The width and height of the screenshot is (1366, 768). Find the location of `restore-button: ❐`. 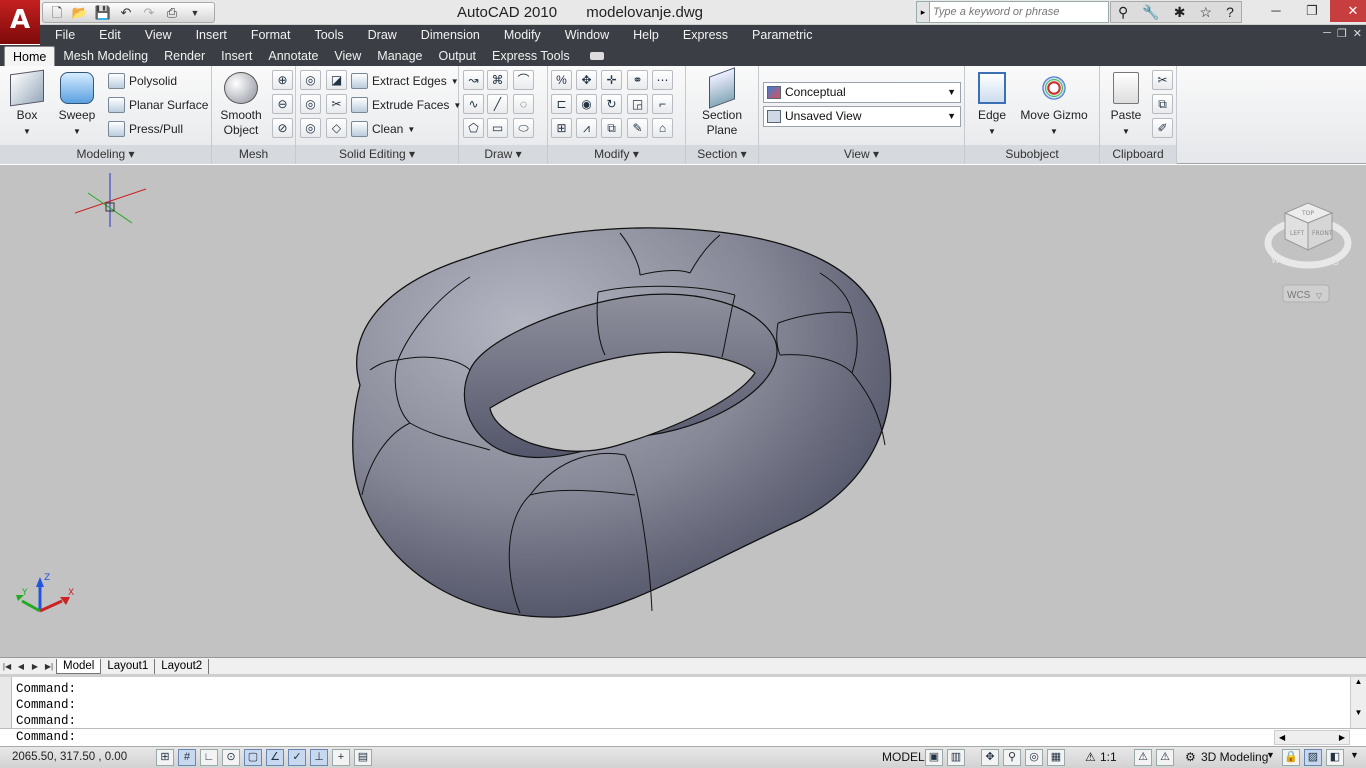

restore-button: ❐ is located at coordinates (1312, 11).